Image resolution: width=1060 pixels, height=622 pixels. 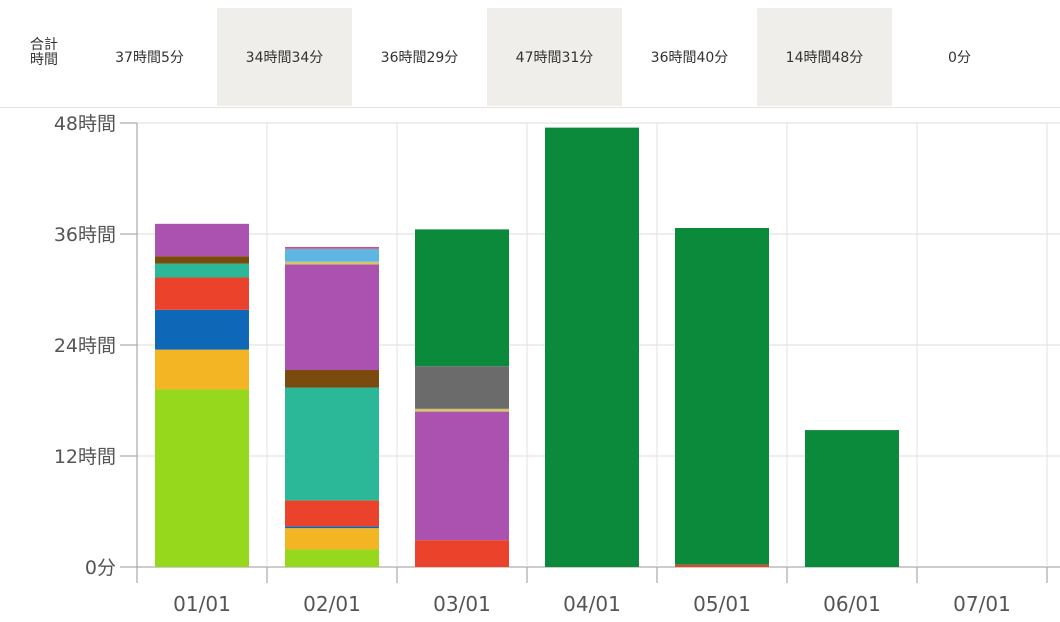 I want to click on y-tick-label: 36時間, so click(x=85, y=235).